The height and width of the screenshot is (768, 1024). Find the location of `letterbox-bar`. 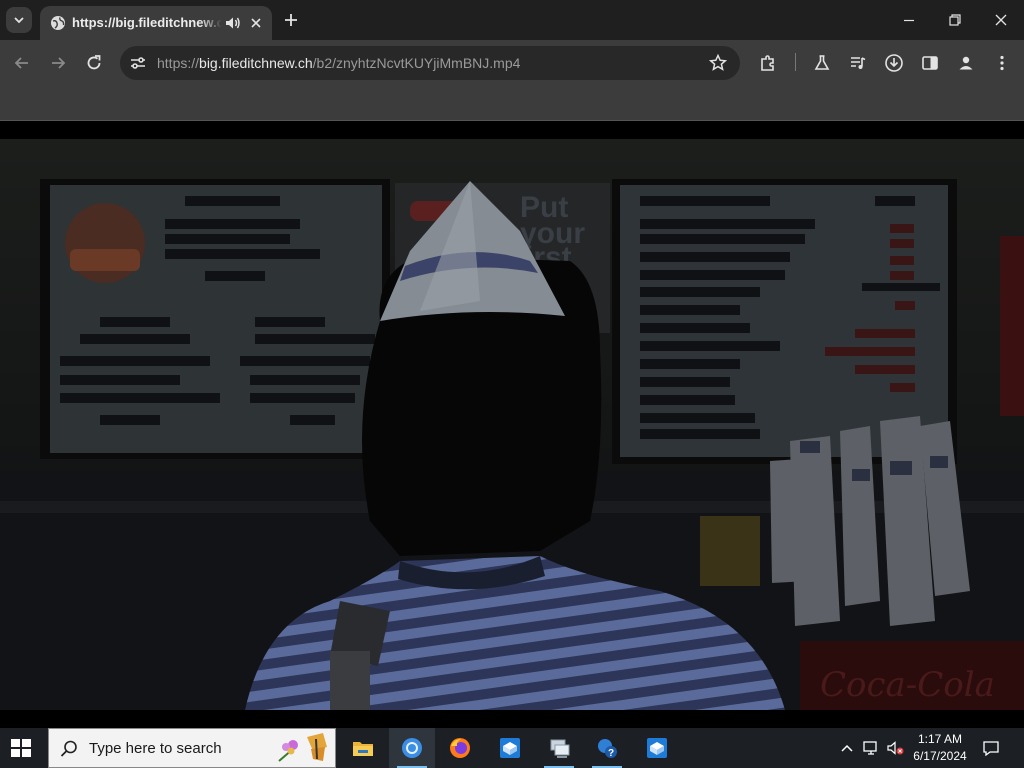

letterbox-bar is located at coordinates (512, 719).